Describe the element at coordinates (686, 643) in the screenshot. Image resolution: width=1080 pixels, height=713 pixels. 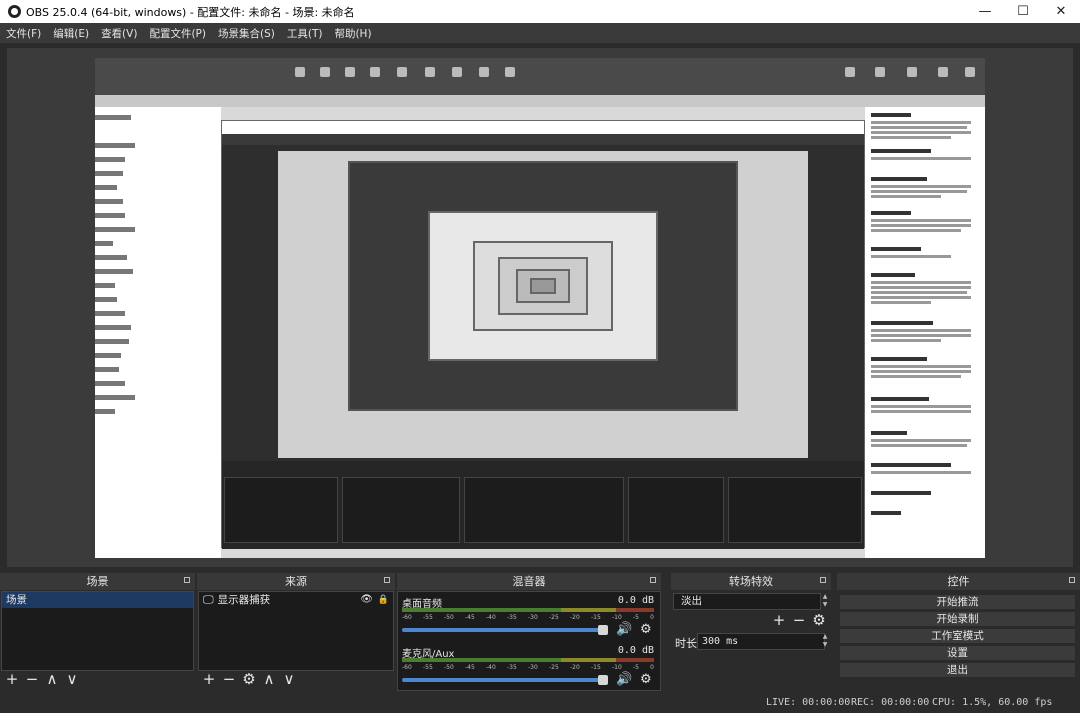
I see `duration-label: 时长` at that location.